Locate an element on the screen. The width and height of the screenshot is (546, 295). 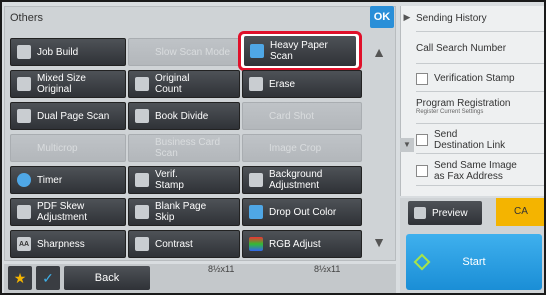
clock-icon is located at coordinates (24, 180).